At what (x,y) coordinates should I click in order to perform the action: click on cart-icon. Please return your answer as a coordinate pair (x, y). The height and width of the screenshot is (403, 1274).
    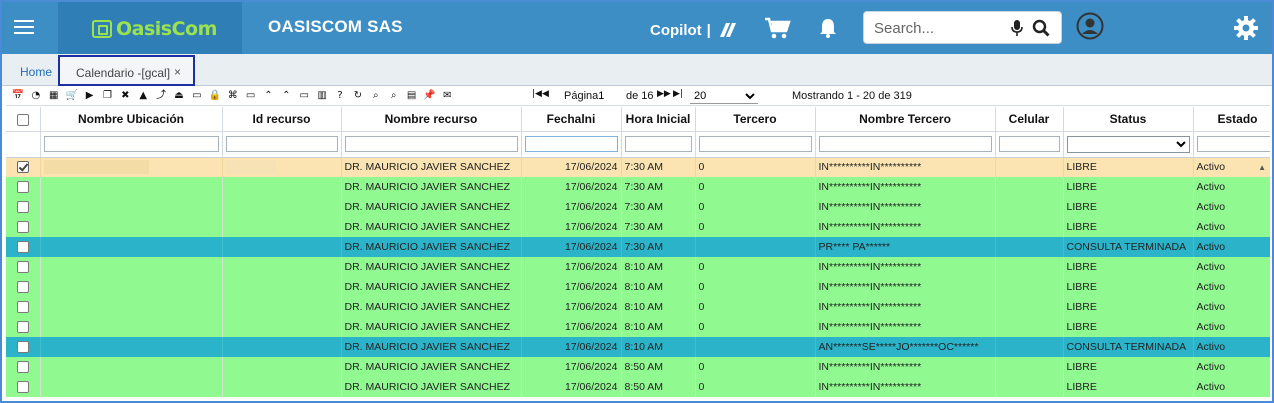
    Looking at the image, I should click on (778, 28).